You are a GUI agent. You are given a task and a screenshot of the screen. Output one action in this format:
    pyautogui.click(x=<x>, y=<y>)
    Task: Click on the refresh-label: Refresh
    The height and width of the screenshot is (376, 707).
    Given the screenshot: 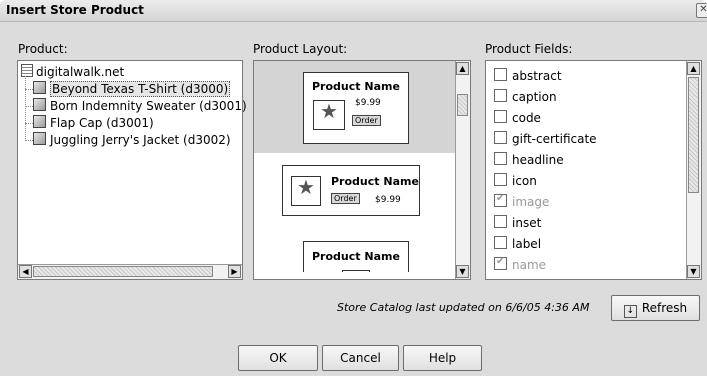 What is the action you would take?
    pyautogui.click(x=664, y=308)
    